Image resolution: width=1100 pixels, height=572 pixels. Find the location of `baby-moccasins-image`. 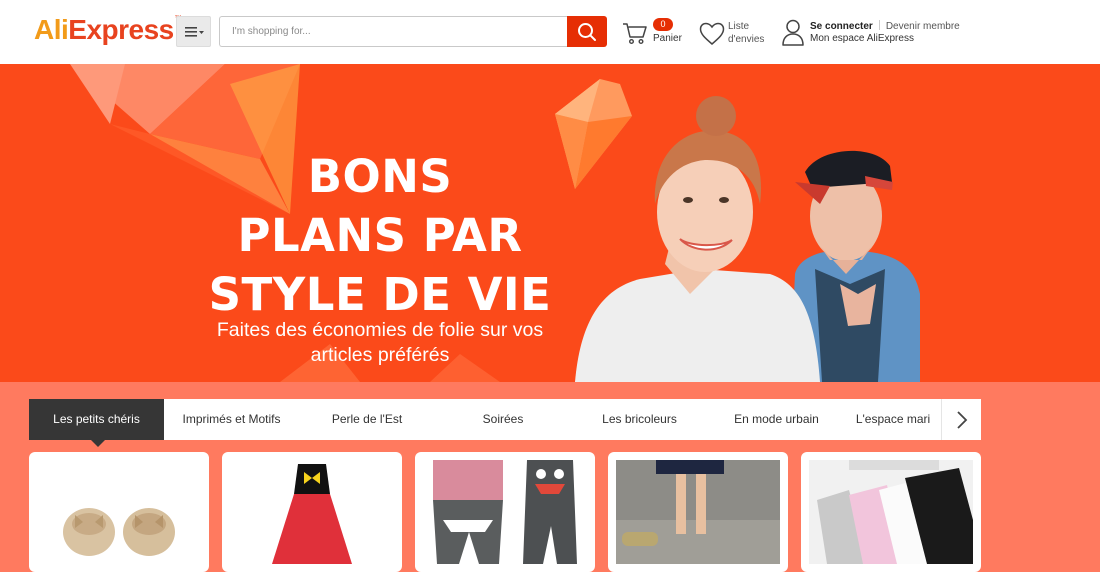

baby-moccasins-image is located at coordinates (119, 512).